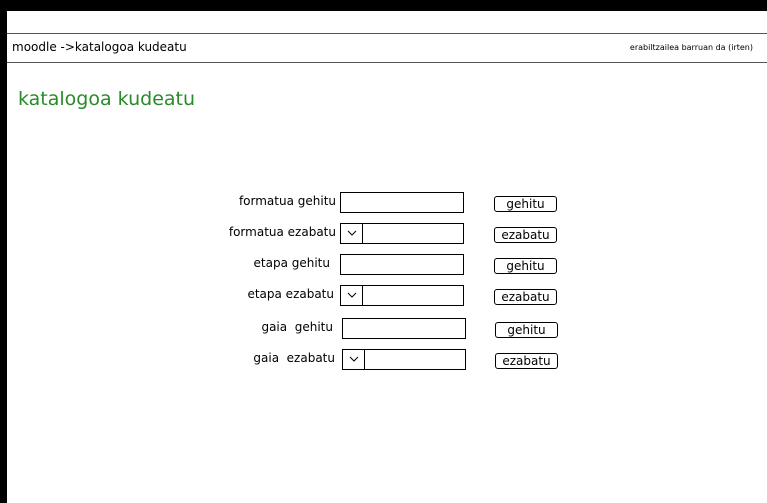 This screenshot has width=767, height=503. Describe the element at coordinates (3, 251) in the screenshot. I see `left-border-bar` at that location.